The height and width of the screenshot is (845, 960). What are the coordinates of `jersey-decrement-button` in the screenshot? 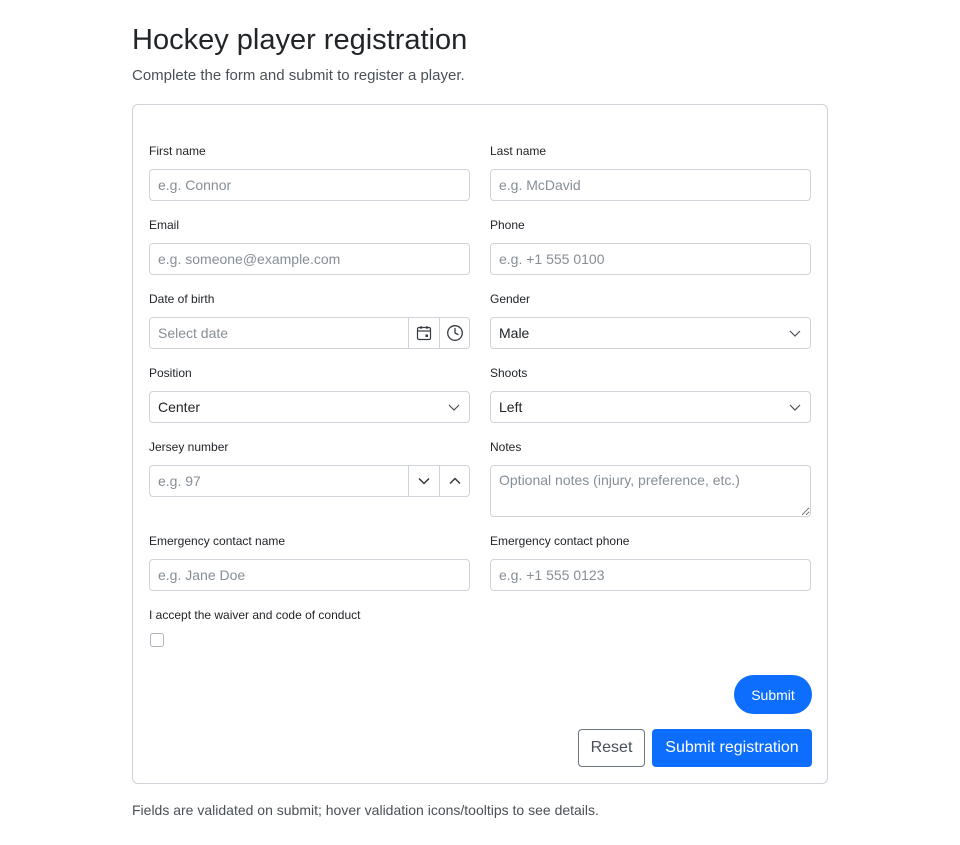 It's located at (423, 481).